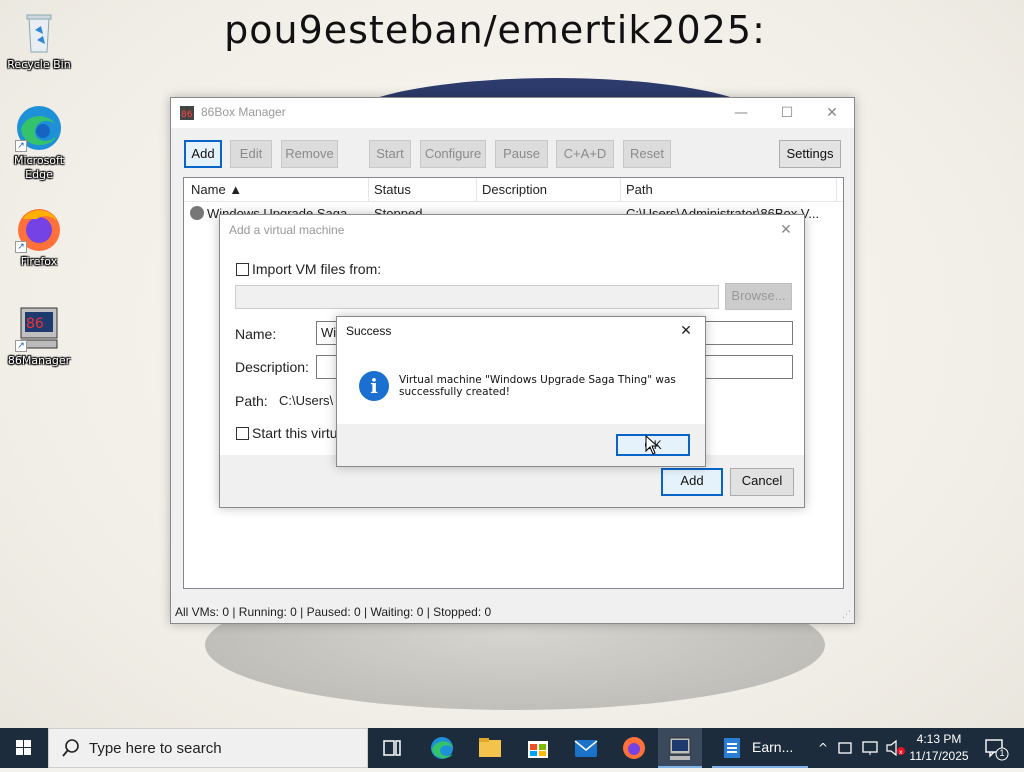 The image size is (1024, 772). Describe the element at coordinates (901, 752) in the screenshot. I see `svg-text: x` at that location.